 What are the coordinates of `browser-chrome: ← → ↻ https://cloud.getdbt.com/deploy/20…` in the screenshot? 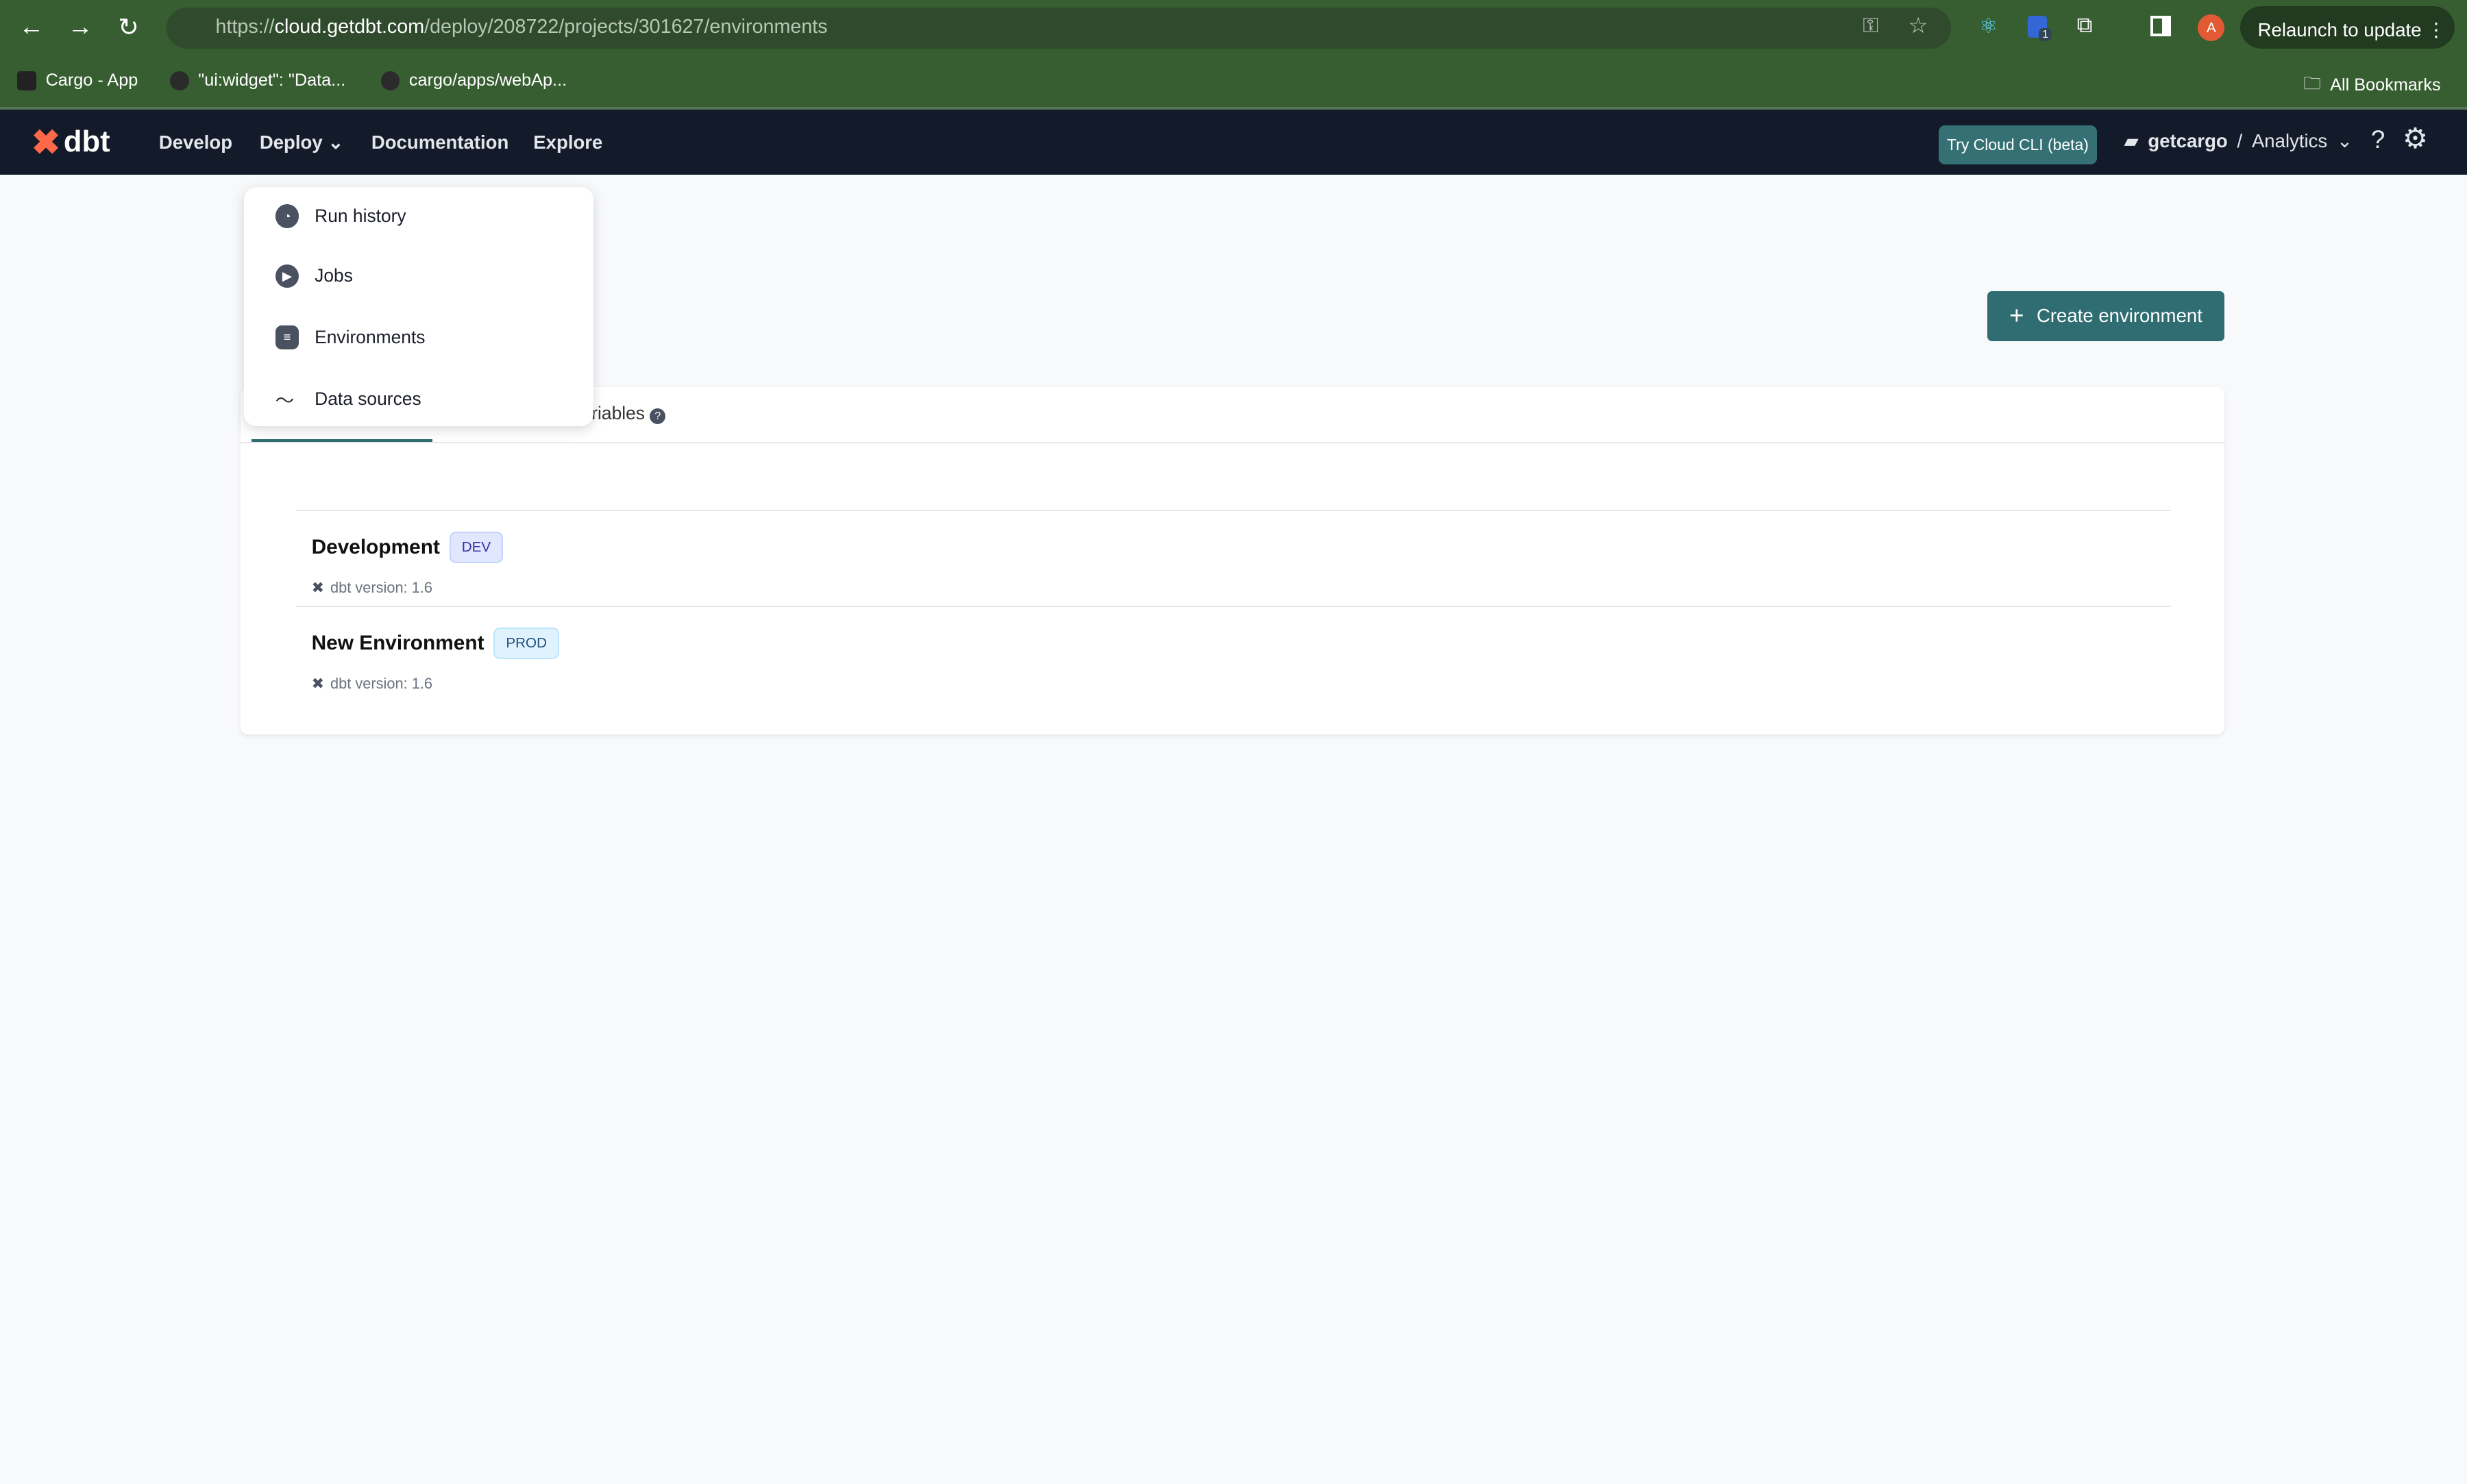 It's located at (1233, 54).